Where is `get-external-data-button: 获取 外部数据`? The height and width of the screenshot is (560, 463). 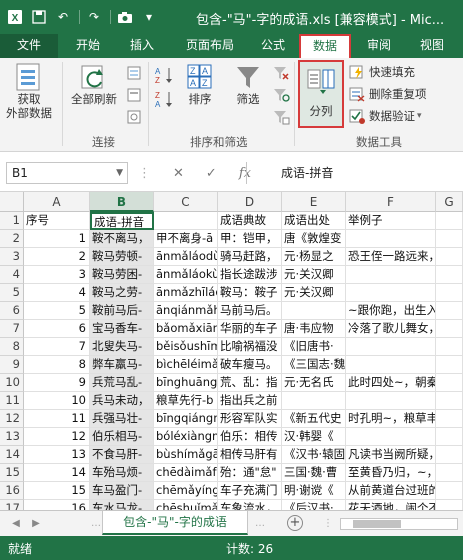
get-external-data-button: 获取 外部数据 is located at coordinates (29, 91).